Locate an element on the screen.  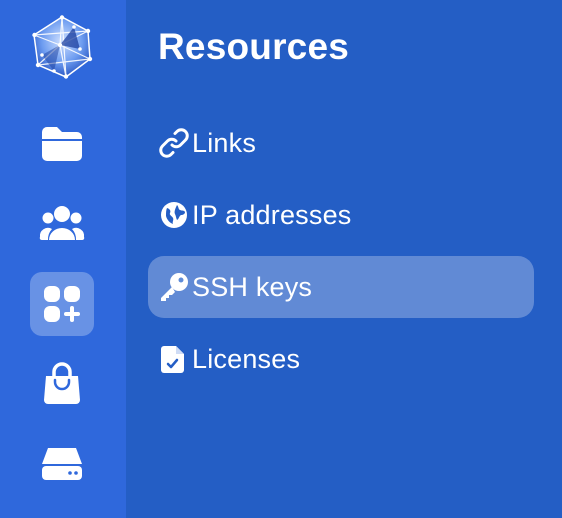
logo-icon is located at coordinates (62, 47).